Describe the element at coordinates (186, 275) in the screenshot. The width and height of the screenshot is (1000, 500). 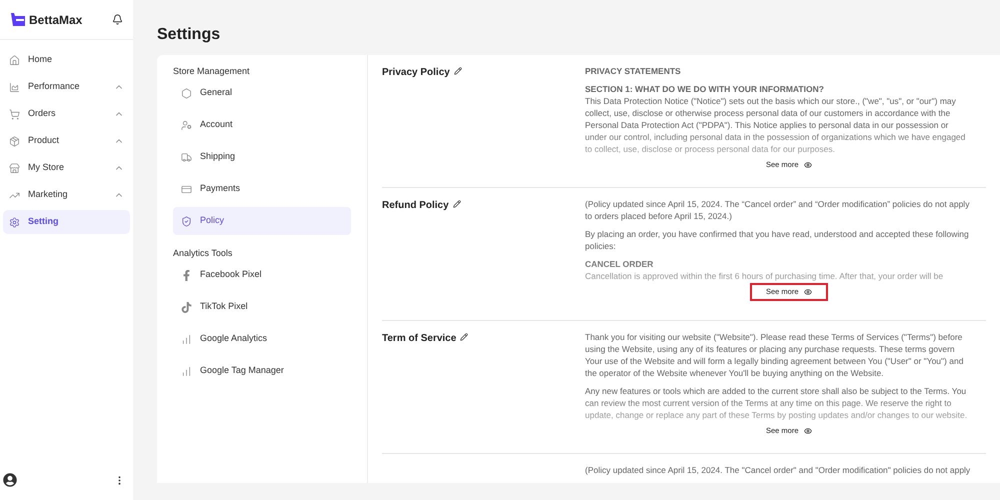
I see `facebook-icon` at that location.